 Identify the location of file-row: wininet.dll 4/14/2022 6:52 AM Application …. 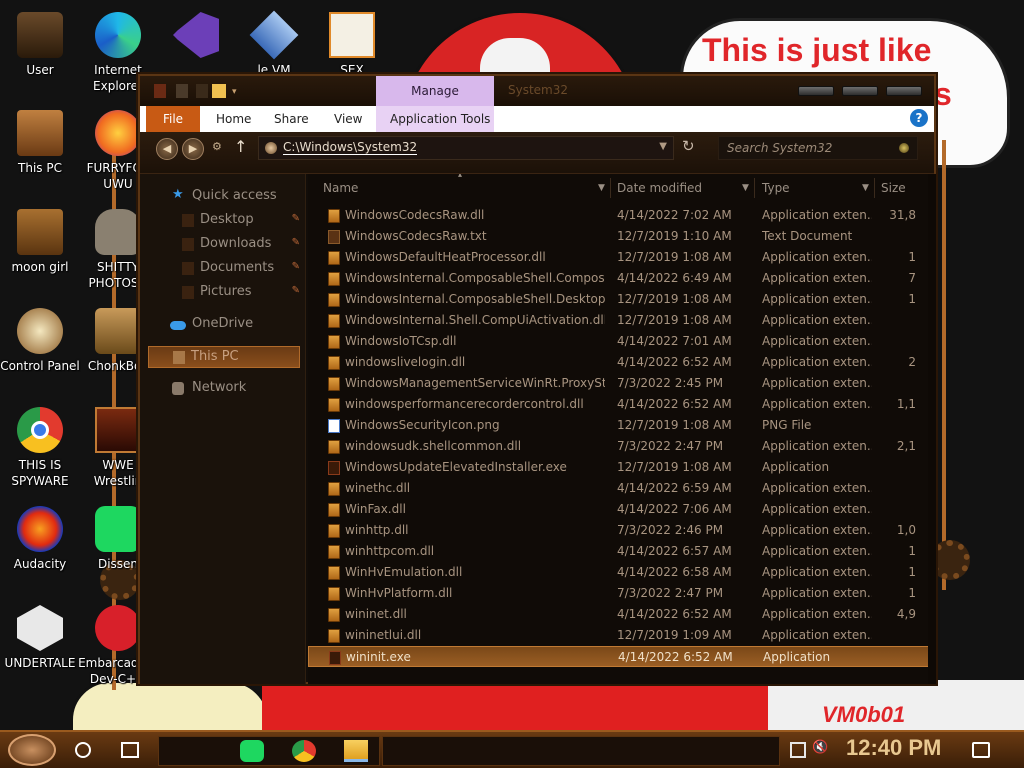
(622, 614).